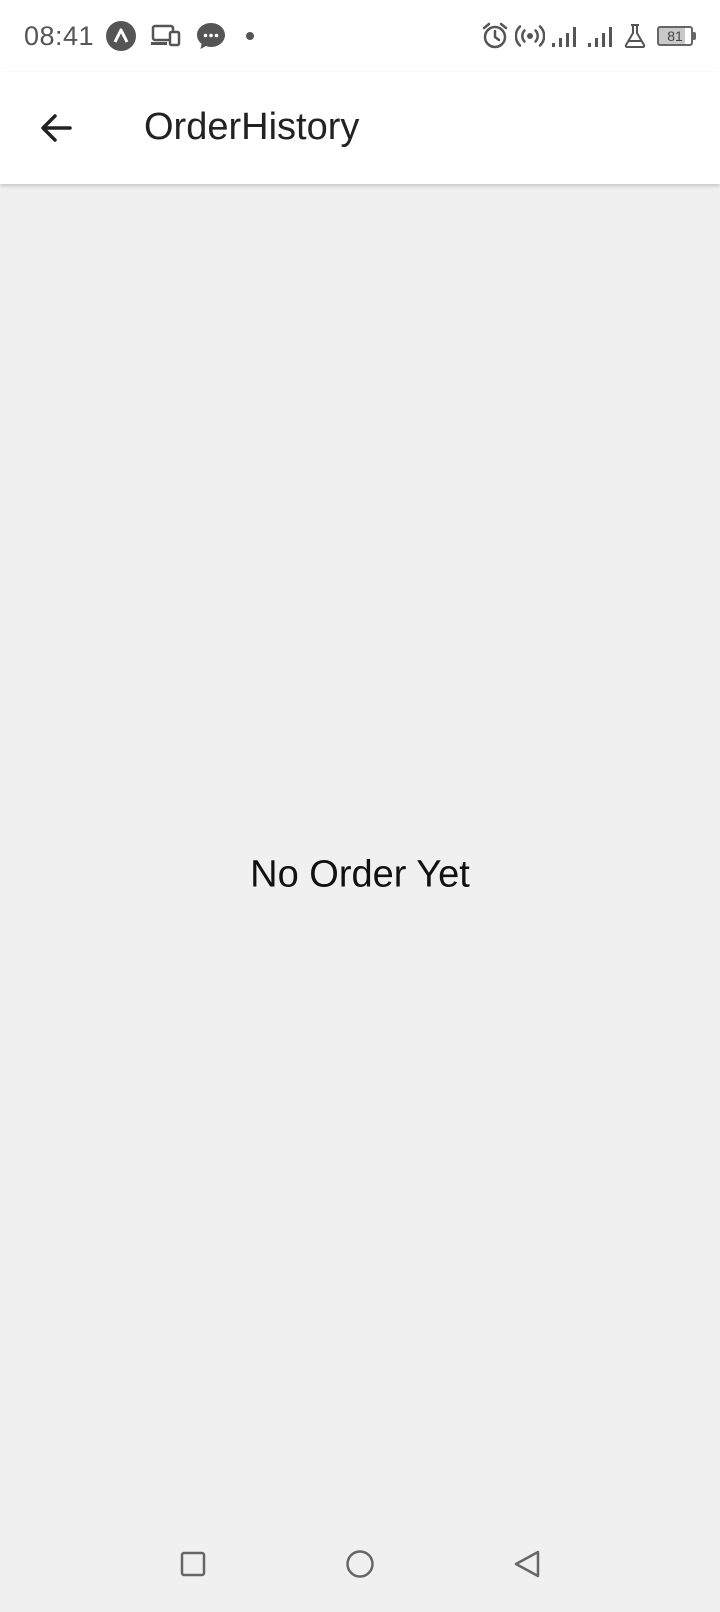 Image resolution: width=720 pixels, height=1612 pixels. I want to click on home-circle-icon, so click(360, 1564).